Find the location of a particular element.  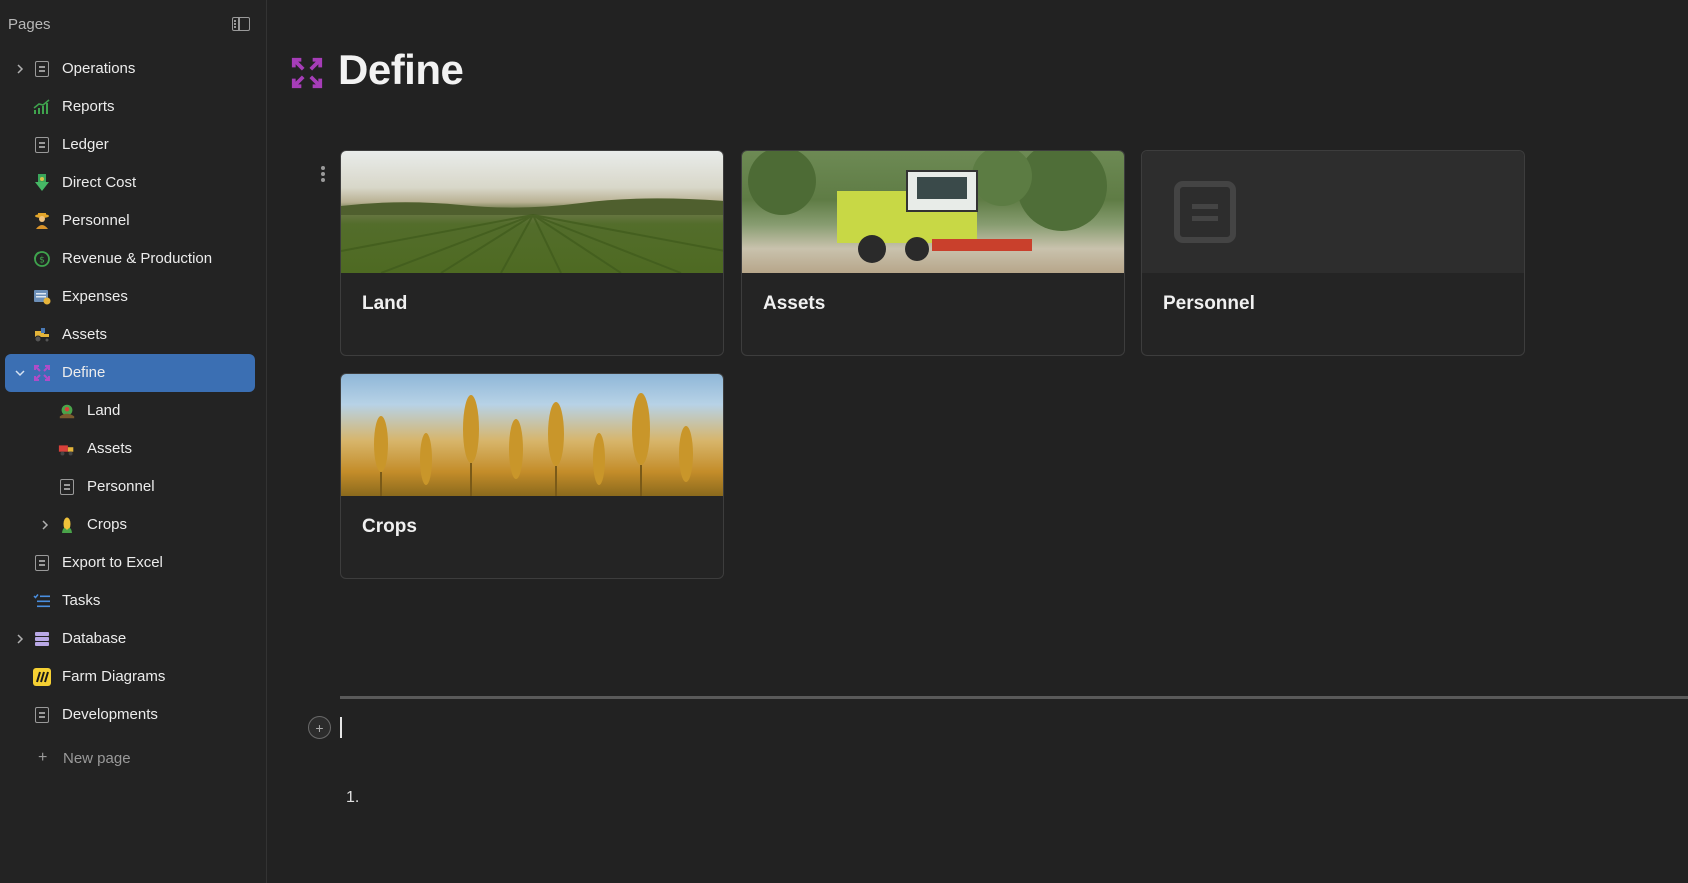

sidebar-item-assets-child: Assets is located at coordinates (130, 449).